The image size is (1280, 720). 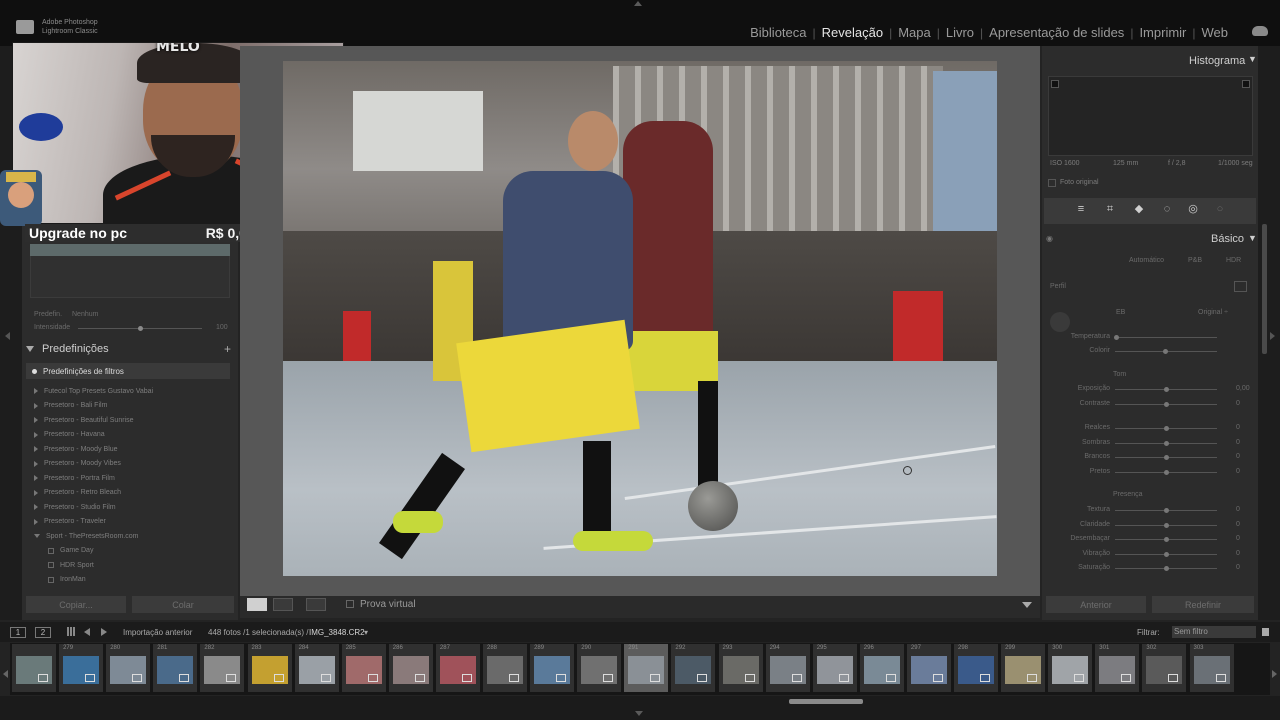 What do you see at coordinates (1215, 32) in the screenshot?
I see `module-web: Web` at bounding box center [1215, 32].